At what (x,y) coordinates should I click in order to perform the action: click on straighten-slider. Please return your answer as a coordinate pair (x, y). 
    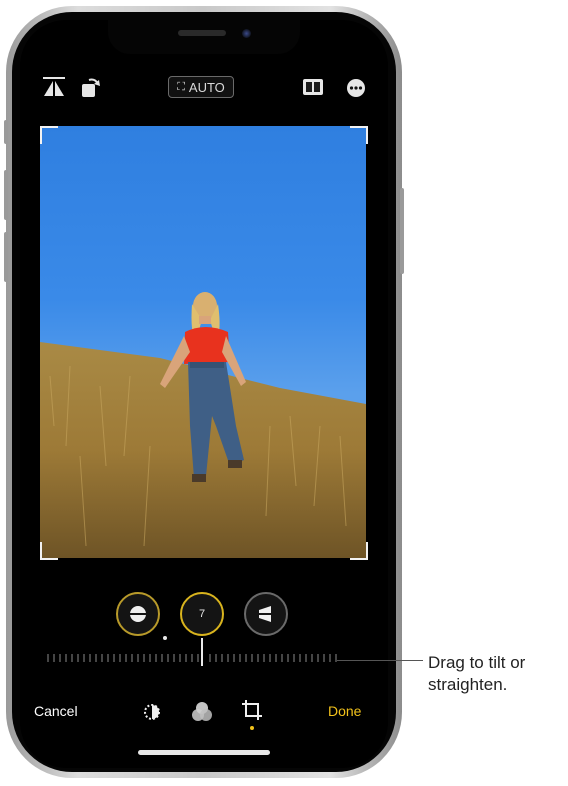
    Looking at the image, I should click on (192, 650).